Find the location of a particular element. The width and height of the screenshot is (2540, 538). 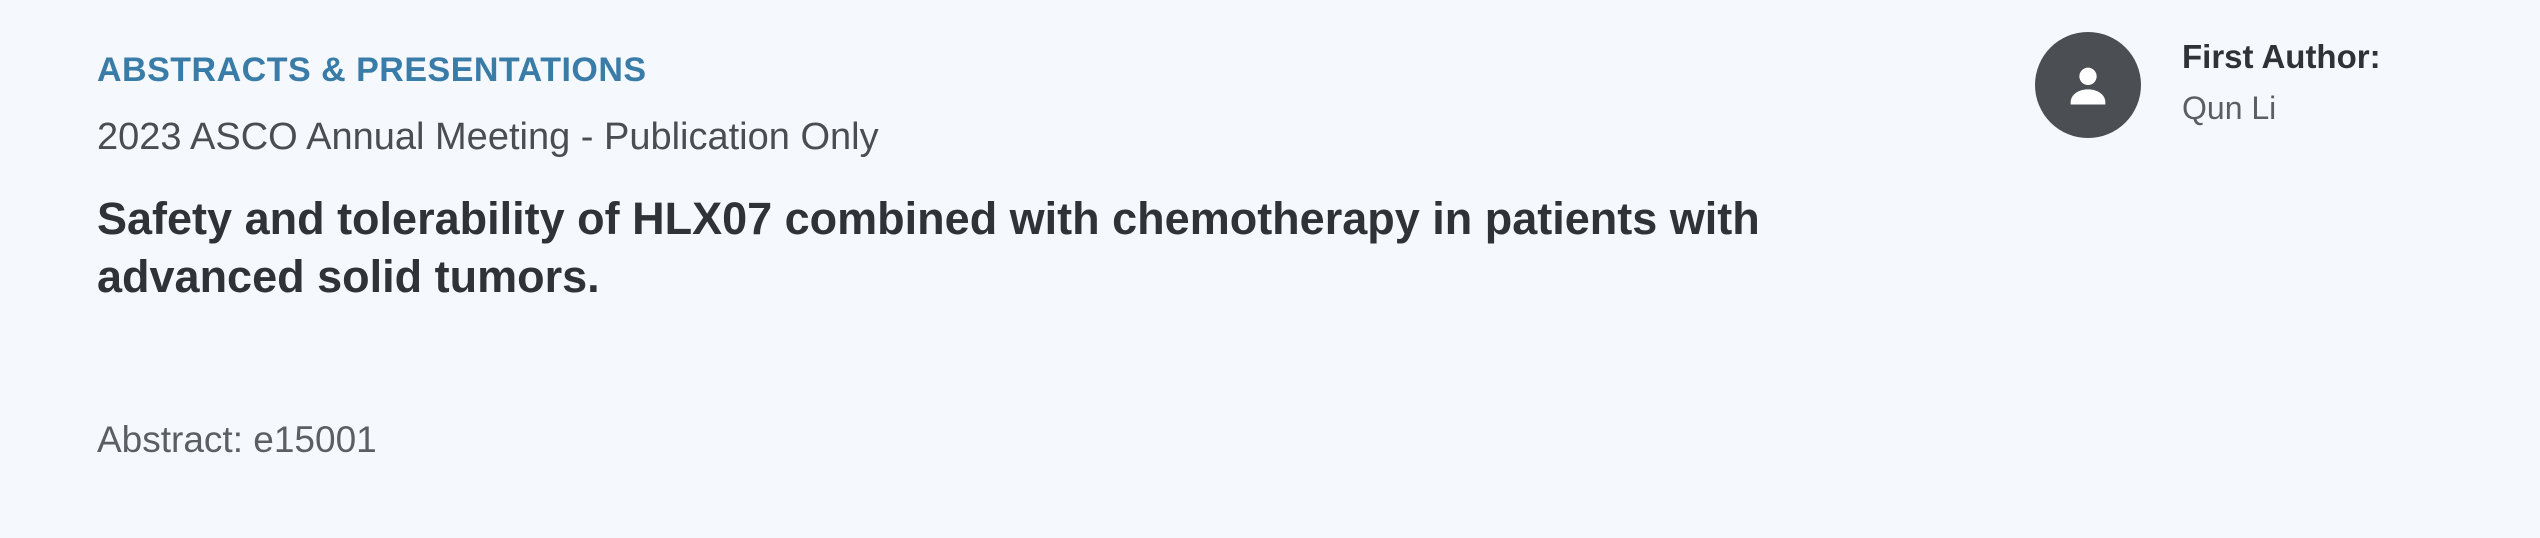

first-author-label: First Author: is located at coordinates (2281, 56).